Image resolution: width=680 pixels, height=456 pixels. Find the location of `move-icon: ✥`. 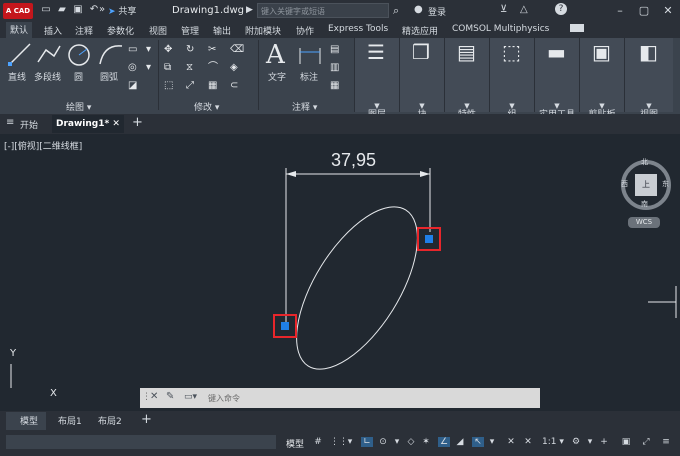

move-icon: ✥ is located at coordinates (168, 50).